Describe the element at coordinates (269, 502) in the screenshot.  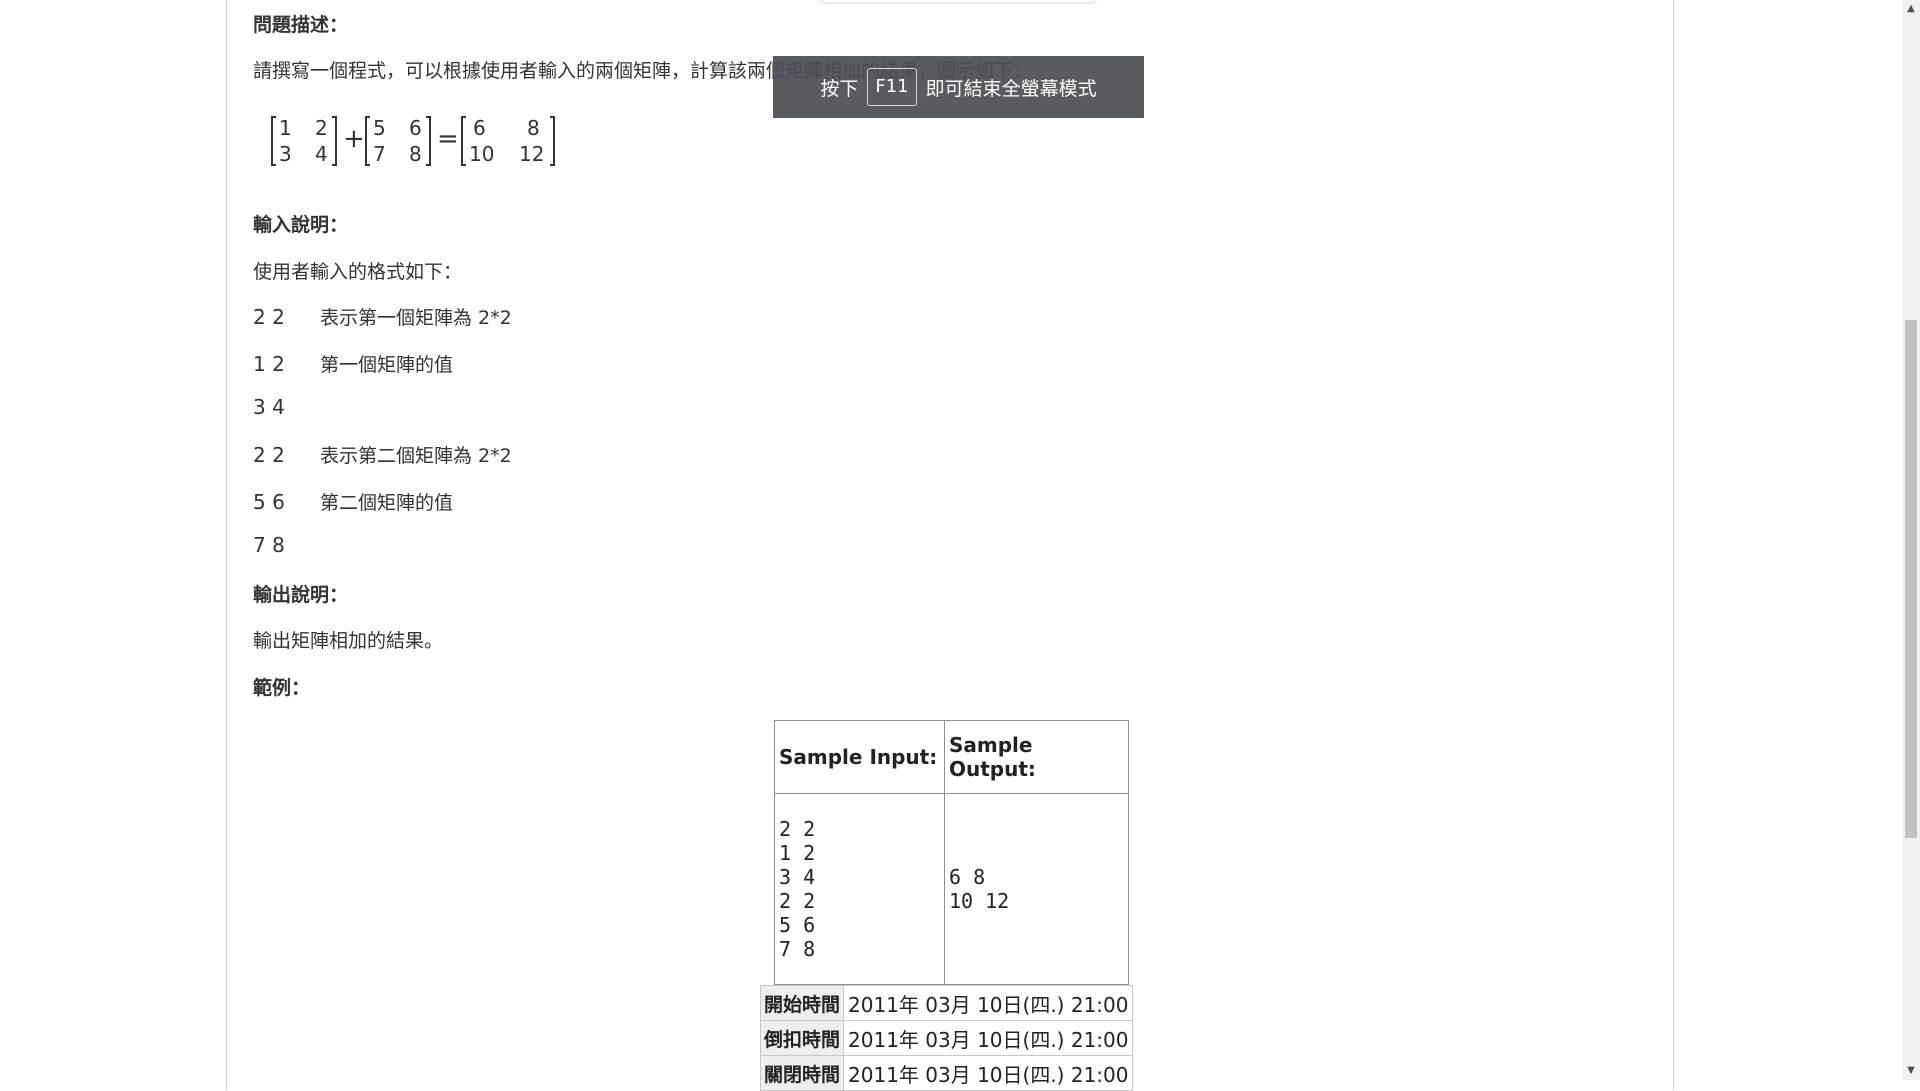
I see `input-format-nums: 5 6` at that location.